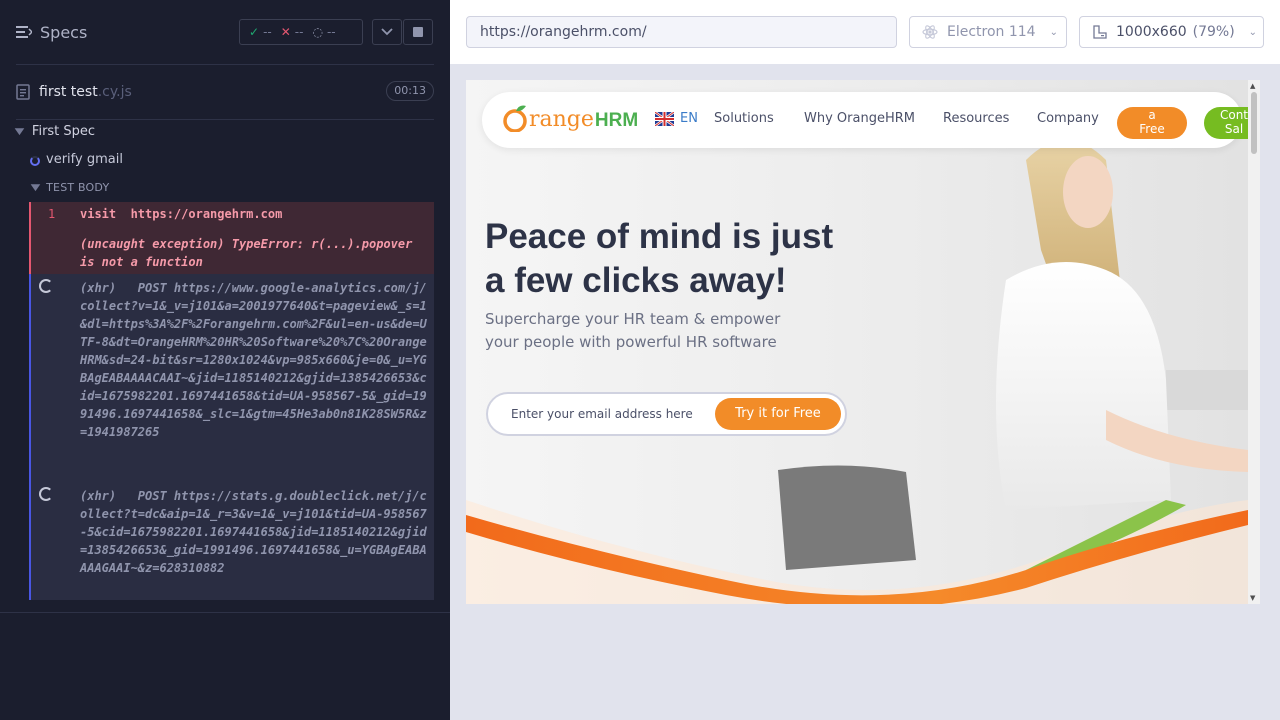 The width and height of the screenshot is (1280, 720). Describe the element at coordinates (254, 32) in the screenshot. I see `check-icon: ✓` at that location.